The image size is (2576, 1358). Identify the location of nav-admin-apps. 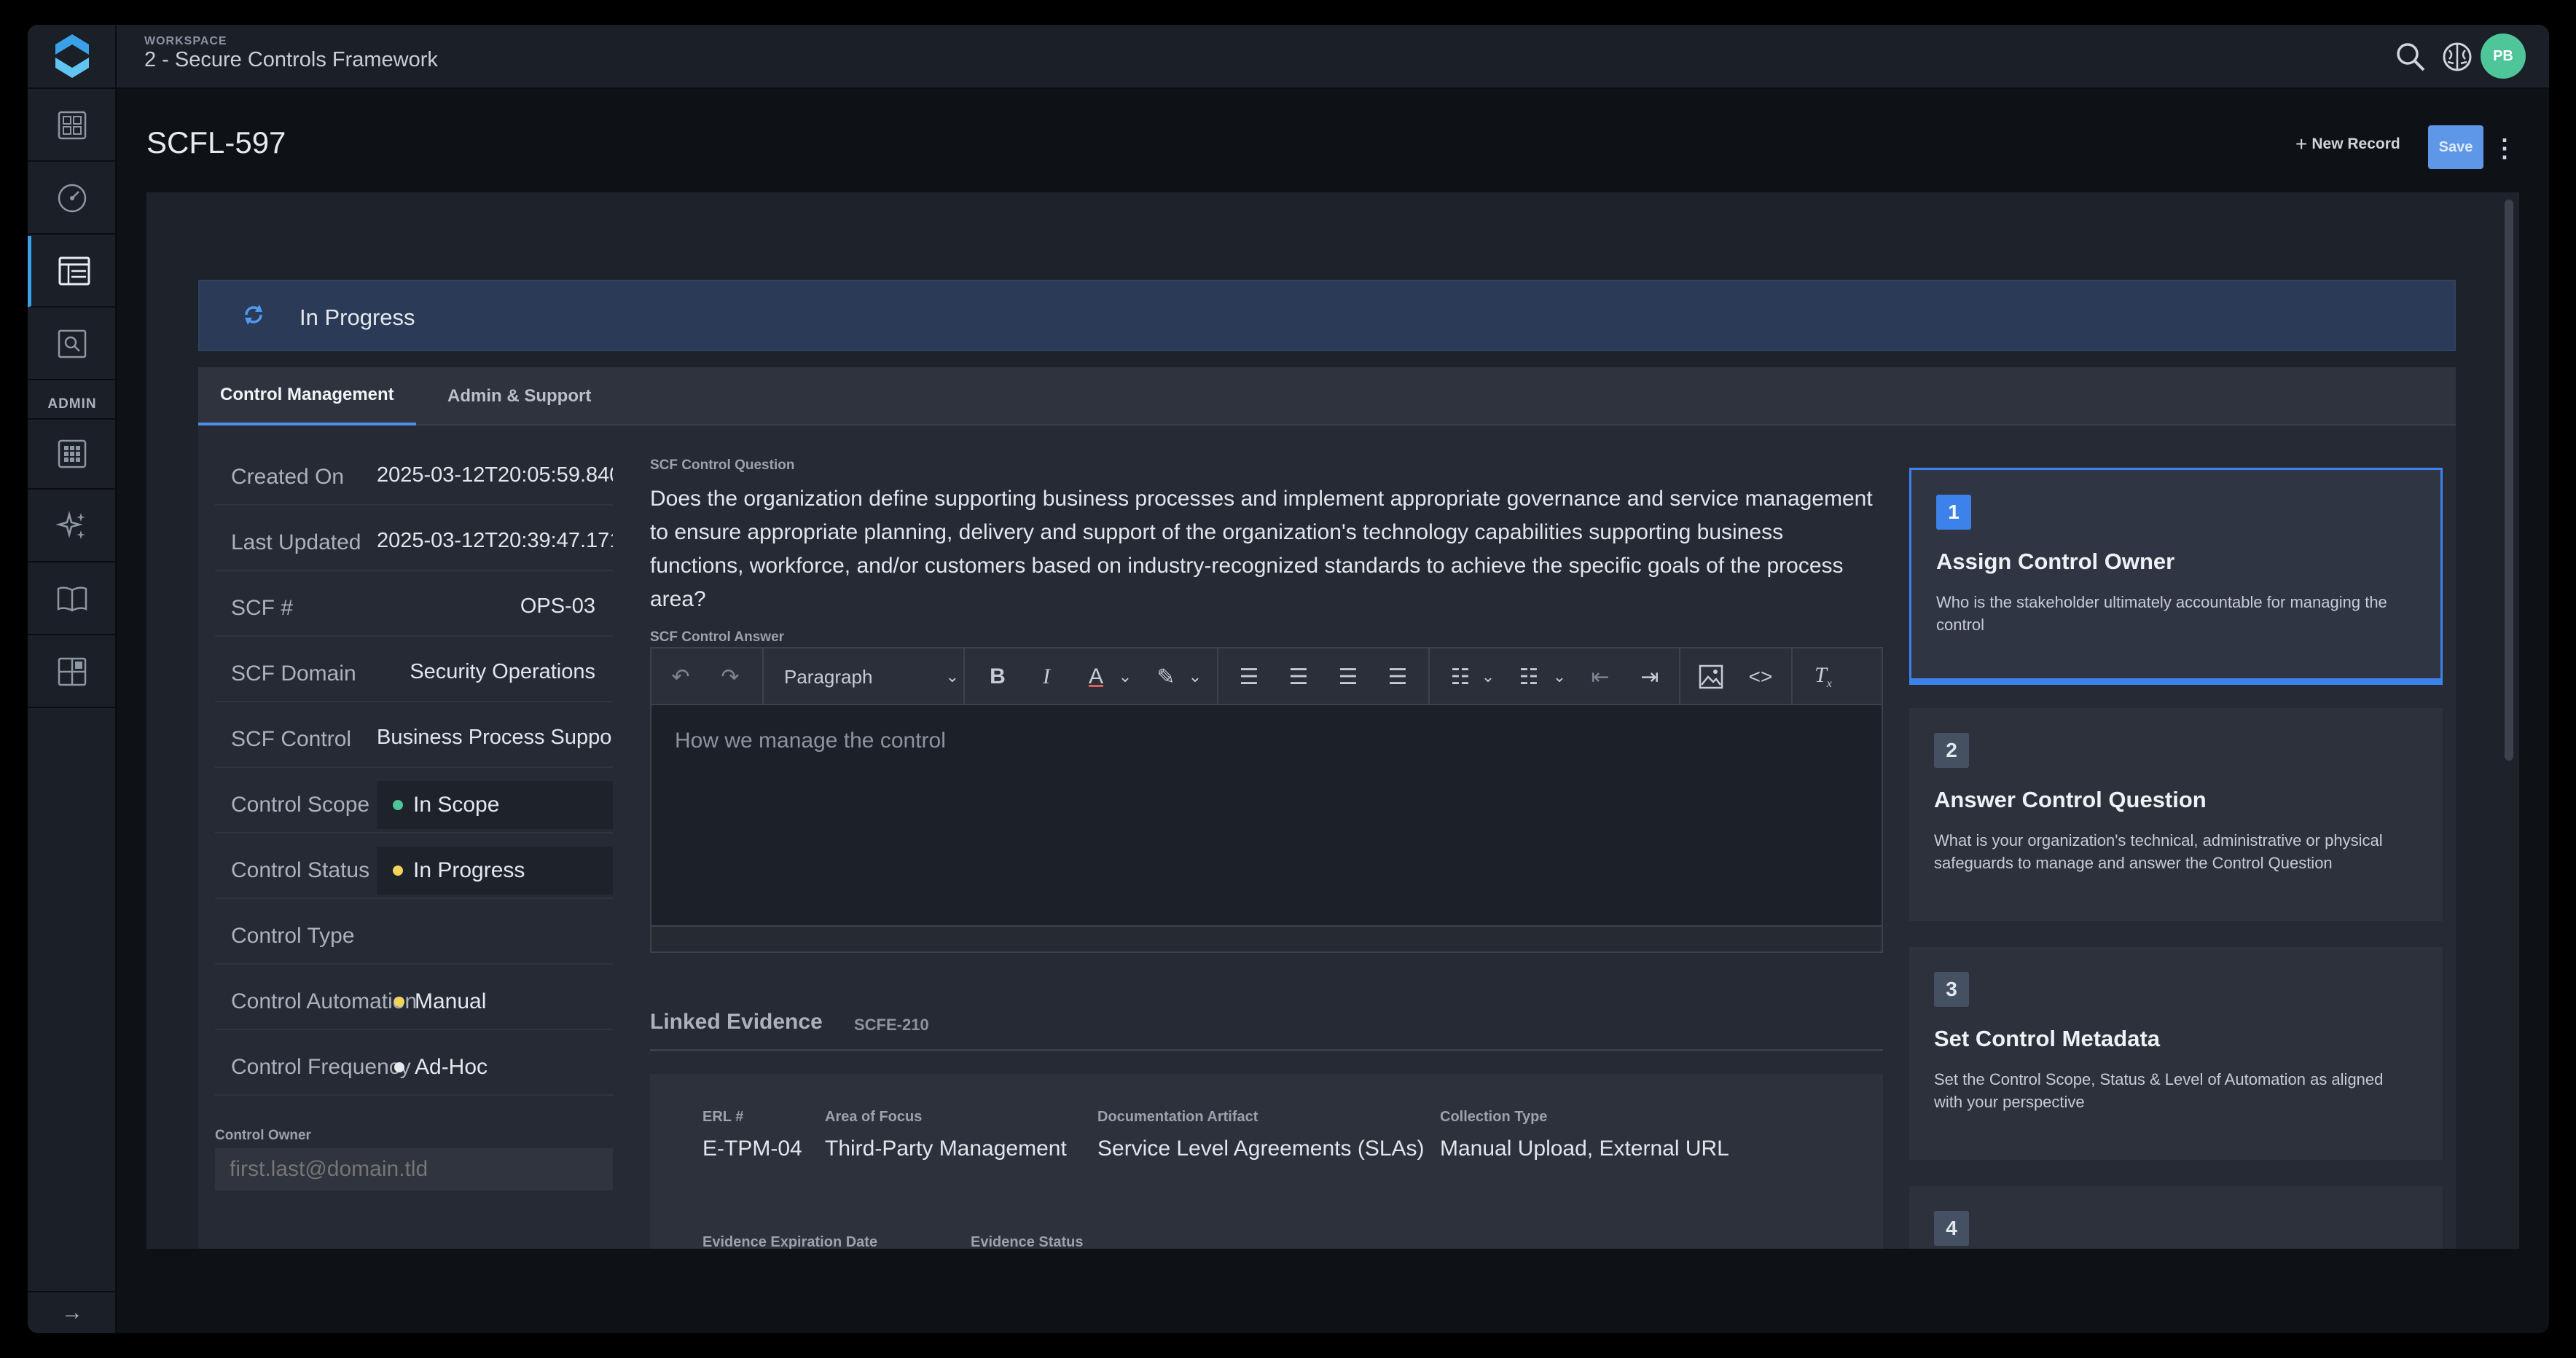
(72, 454).